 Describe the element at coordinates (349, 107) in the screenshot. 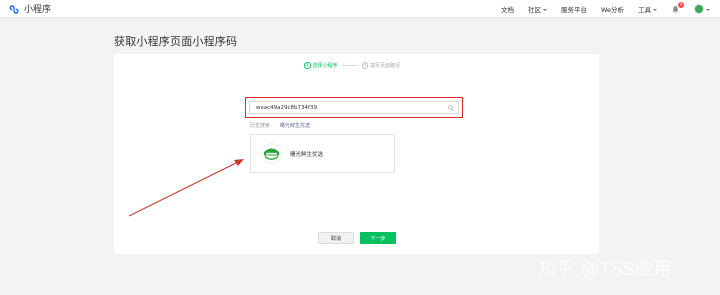

I see `search-input` at that location.